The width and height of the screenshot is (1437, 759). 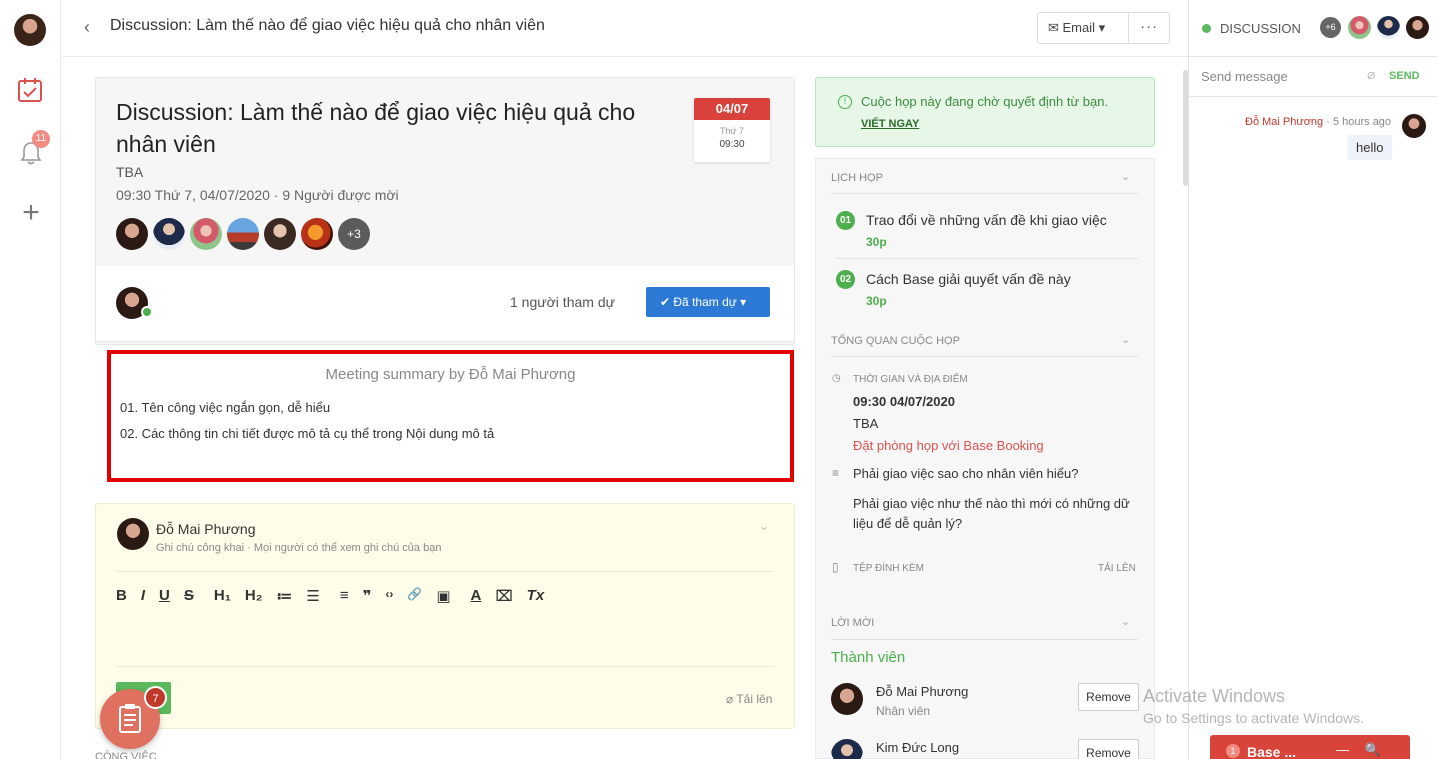 I want to click on image-icon: ▣, so click(x=443, y=596).